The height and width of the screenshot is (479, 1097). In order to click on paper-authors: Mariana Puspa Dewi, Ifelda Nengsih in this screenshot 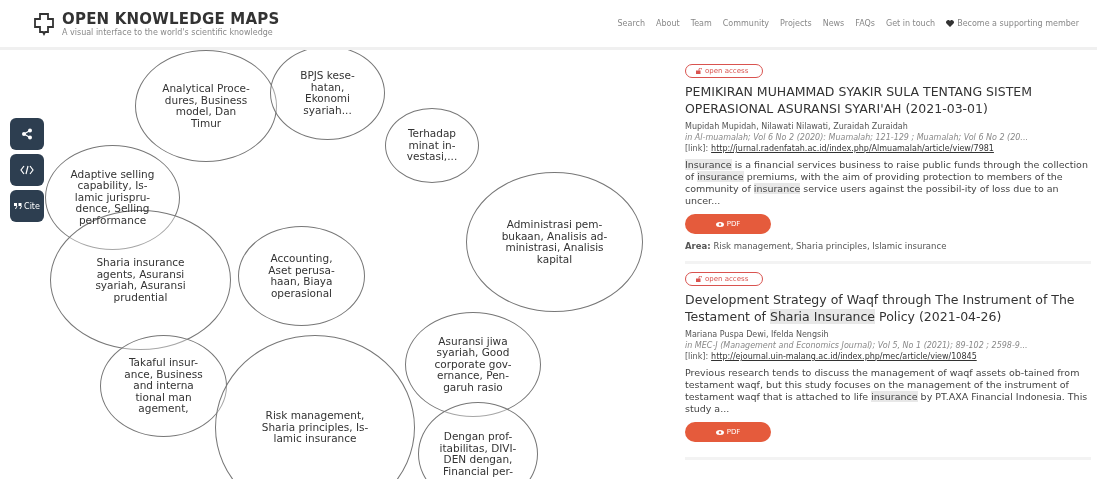, I will do `click(757, 334)`.